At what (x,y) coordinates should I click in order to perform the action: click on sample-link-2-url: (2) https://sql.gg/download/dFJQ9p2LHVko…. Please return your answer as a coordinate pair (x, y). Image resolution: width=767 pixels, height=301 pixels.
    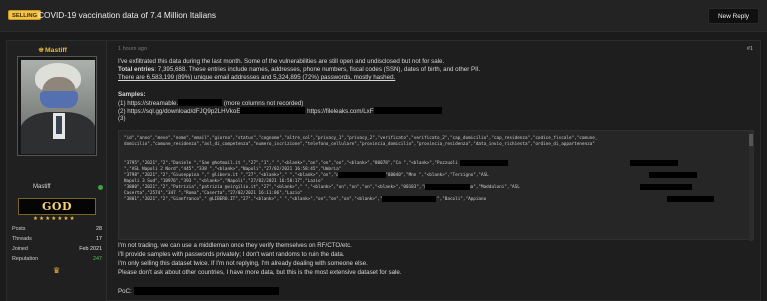
    Looking at the image, I should click on (179, 111).